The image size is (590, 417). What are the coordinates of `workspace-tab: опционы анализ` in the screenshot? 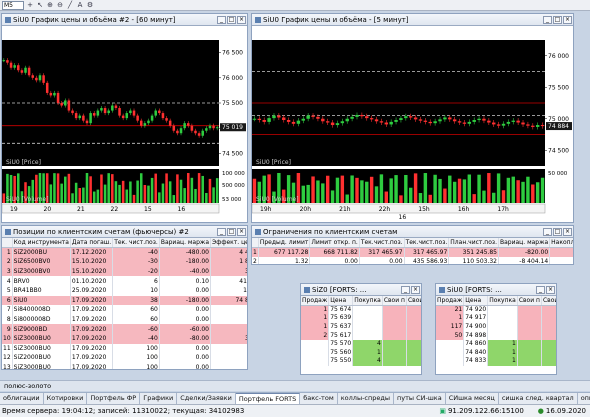 It's located at (583, 398).